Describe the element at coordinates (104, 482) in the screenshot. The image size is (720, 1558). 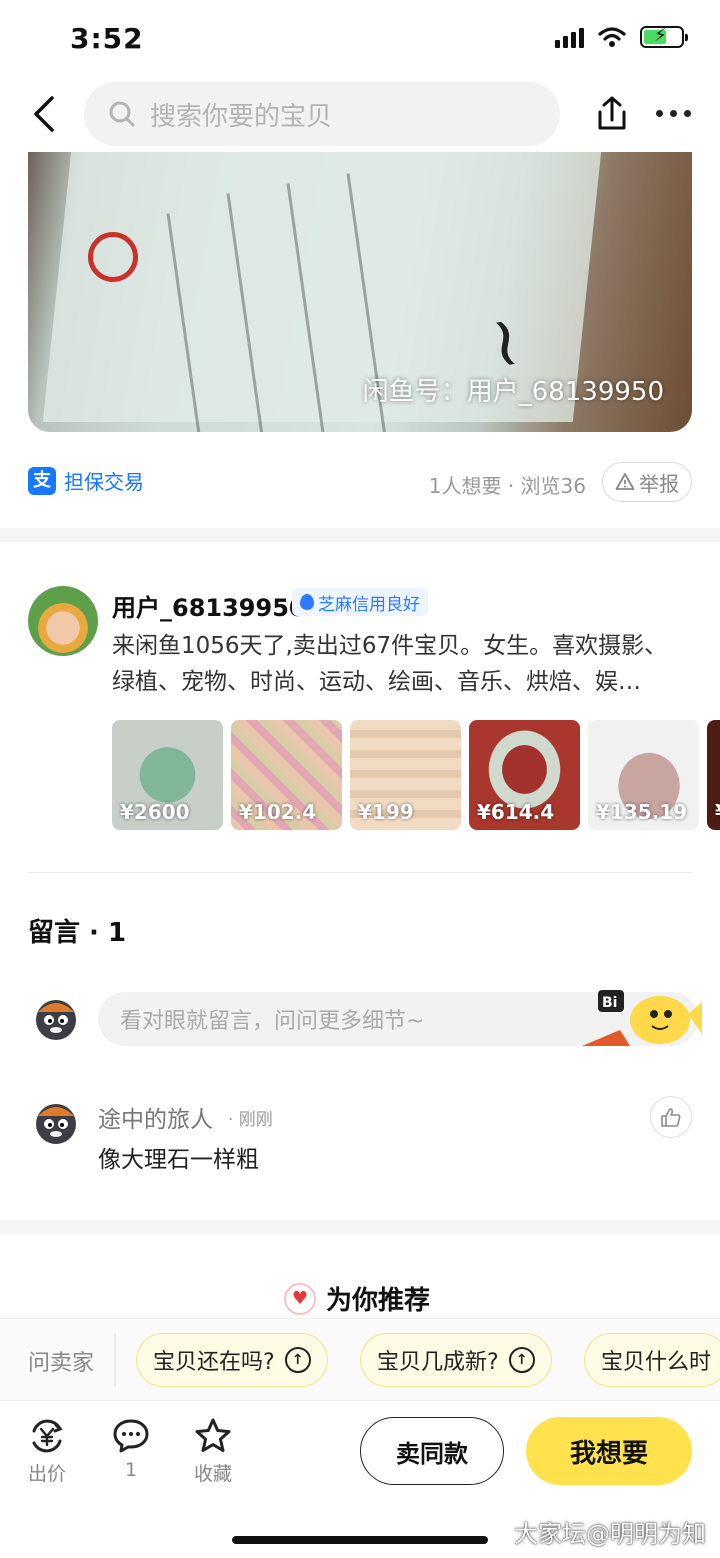
I see `guarantee-label: 担保交易` at that location.